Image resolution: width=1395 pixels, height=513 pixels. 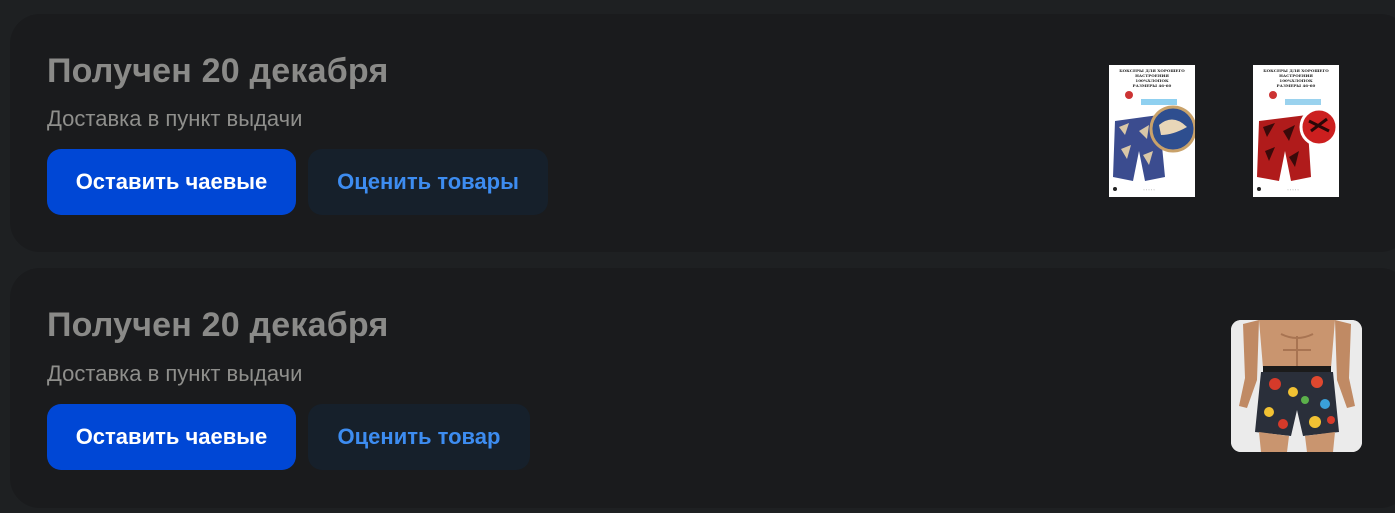 I want to click on product-thumbnail, so click(x=1296, y=386).